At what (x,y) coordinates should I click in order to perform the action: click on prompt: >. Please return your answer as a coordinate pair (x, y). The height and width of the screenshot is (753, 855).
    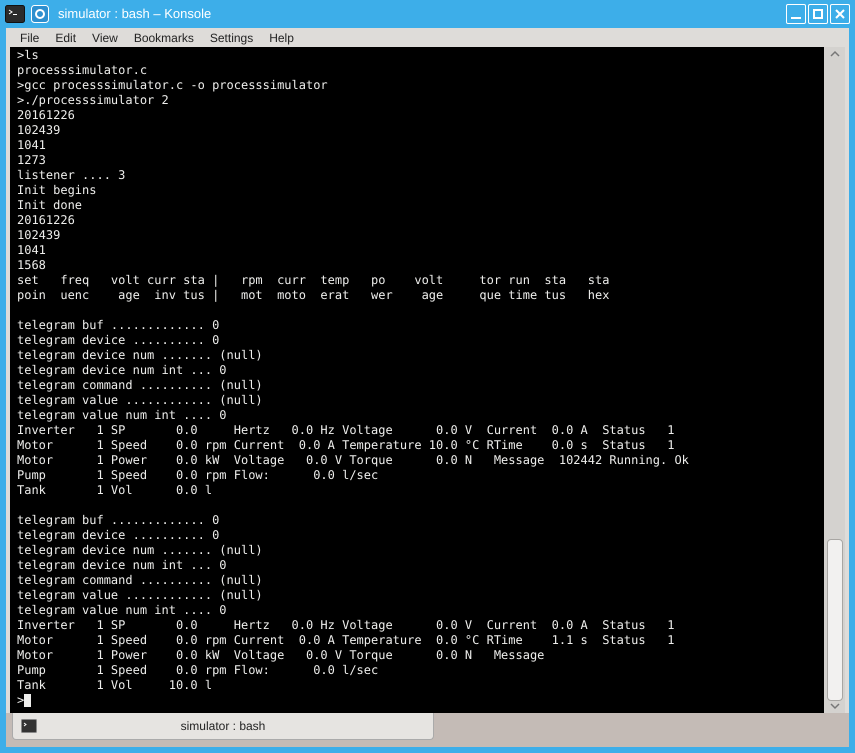
    Looking at the image, I should click on (20, 700).